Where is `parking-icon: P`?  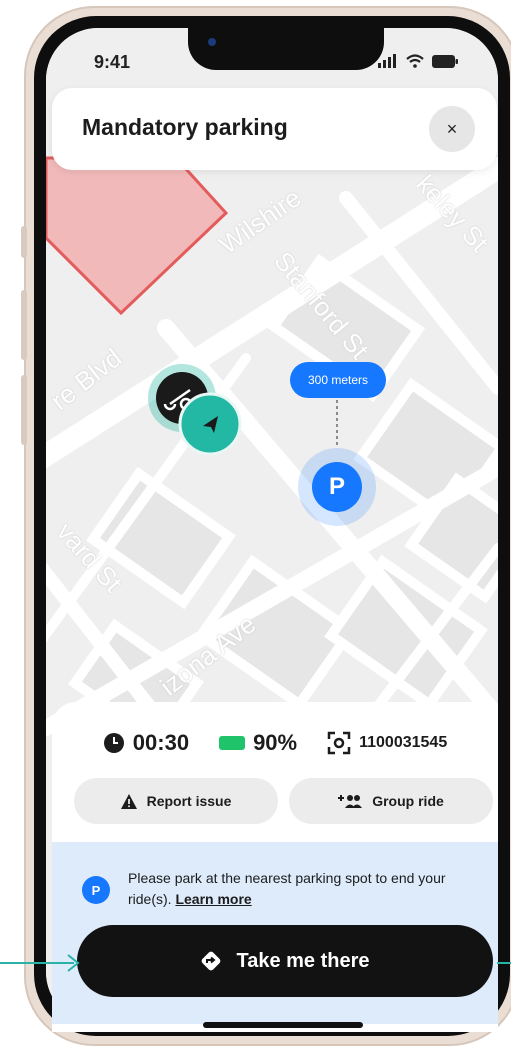
parking-icon: P is located at coordinates (337, 487).